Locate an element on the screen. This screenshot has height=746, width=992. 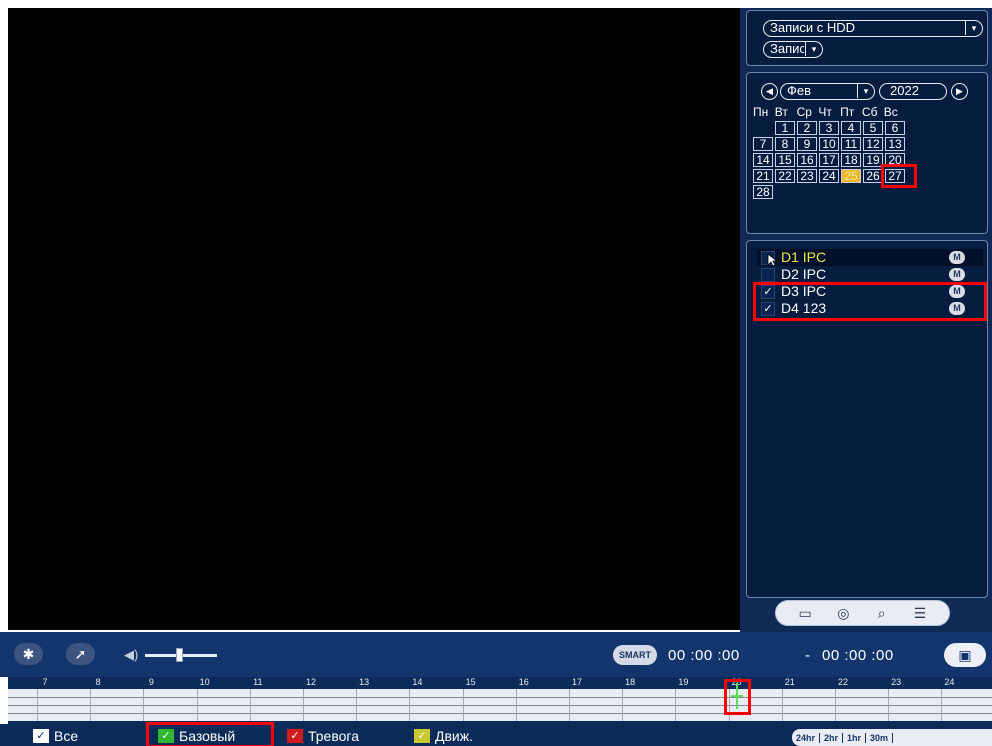
calendar-day: 17 is located at coordinates (829, 160).